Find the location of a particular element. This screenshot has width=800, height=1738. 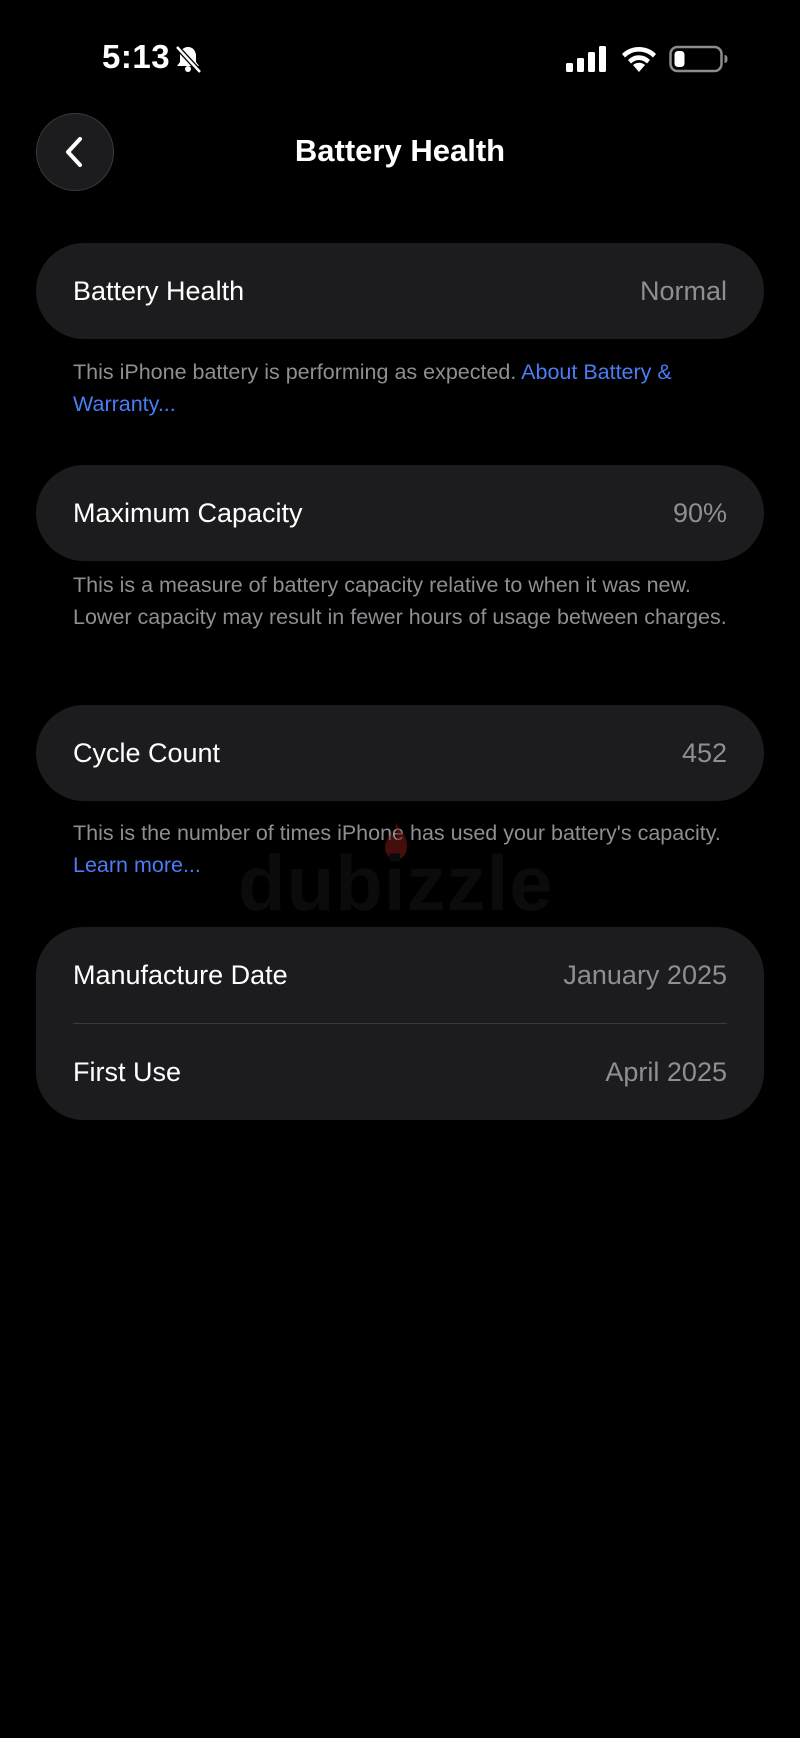

status-bar: 5:13 is located at coordinates (400, 60).